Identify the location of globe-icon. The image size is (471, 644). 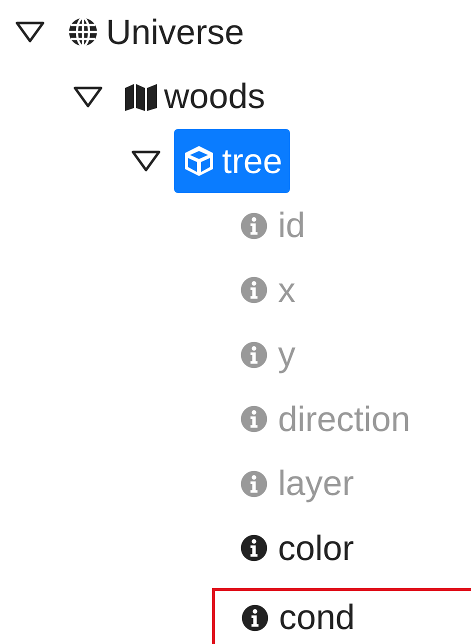
(83, 32).